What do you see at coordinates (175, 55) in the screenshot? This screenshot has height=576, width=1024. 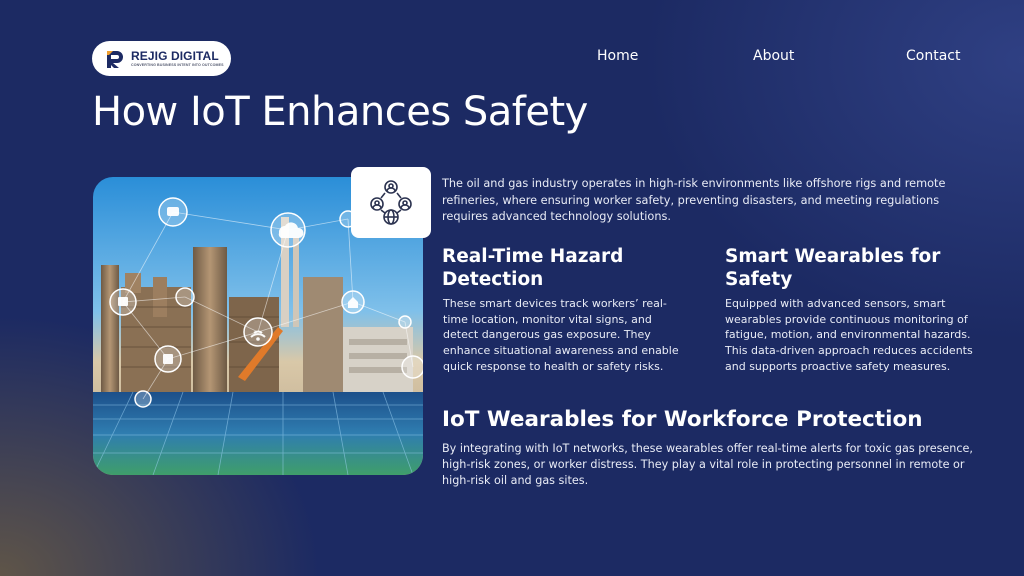 I see `brand-name: REJIG DIGITAL` at bounding box center [175, 55].